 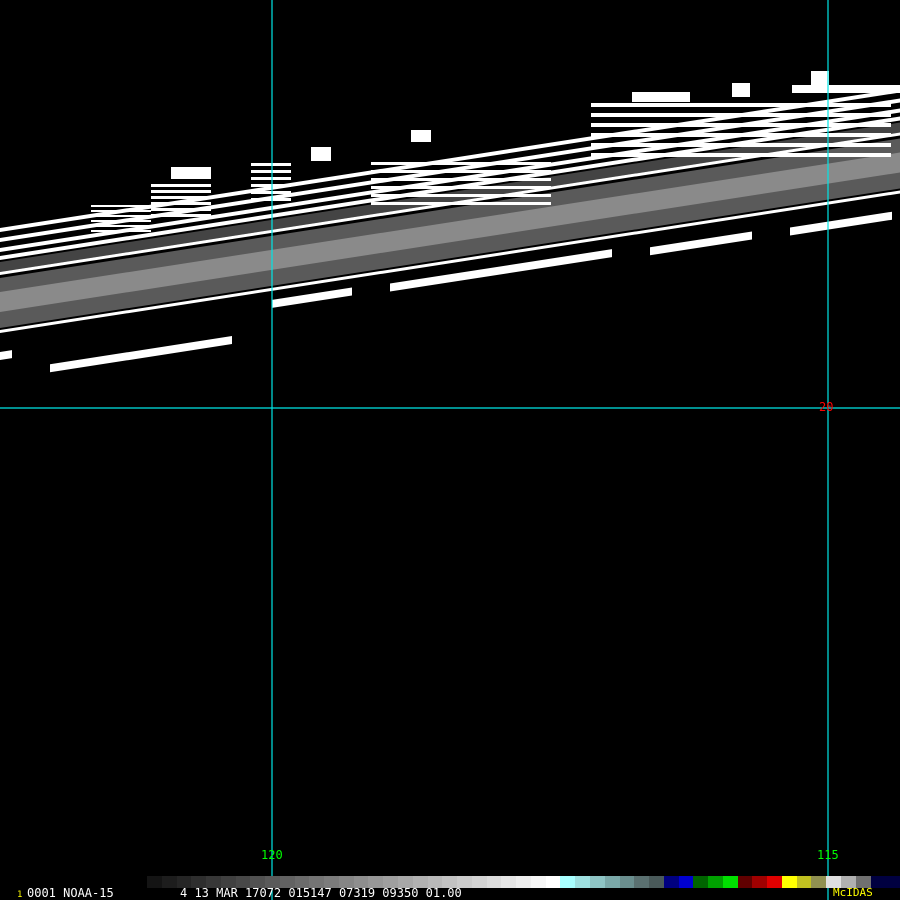 What do you see at coordinates (321, 893) in the screenshot?
I see `image-info-line: 4 13 MAR 17072 015147 07319 09350 01.00` at bounding box center [321, 893].